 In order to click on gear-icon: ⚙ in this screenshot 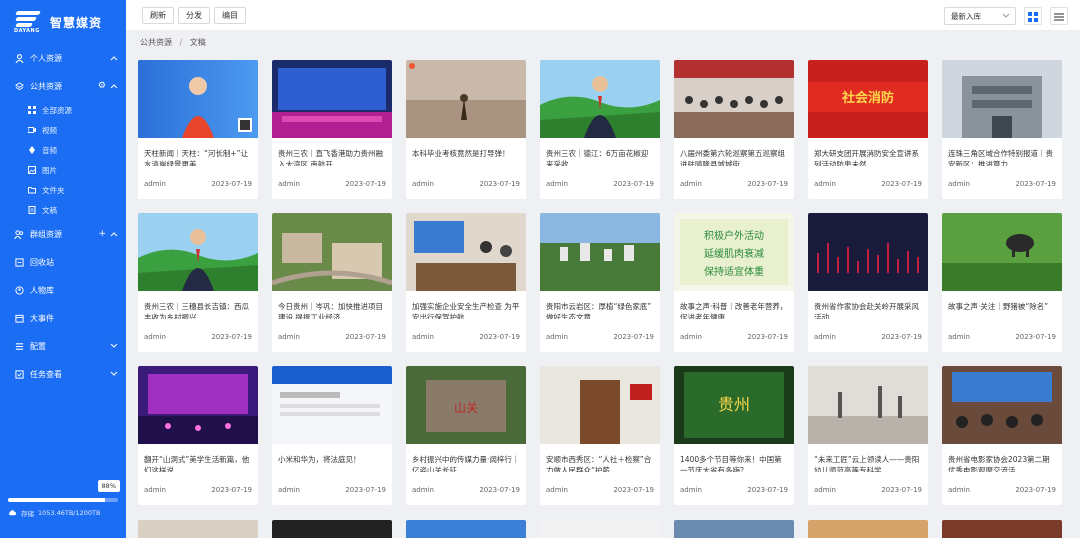, I will do `click(102, 86)`.